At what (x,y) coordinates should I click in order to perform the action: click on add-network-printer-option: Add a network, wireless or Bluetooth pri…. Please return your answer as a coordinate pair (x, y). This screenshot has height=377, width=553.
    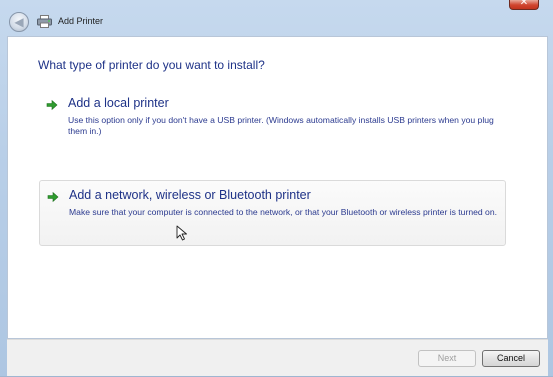
    Looking at the image, I should click on (272, 213).